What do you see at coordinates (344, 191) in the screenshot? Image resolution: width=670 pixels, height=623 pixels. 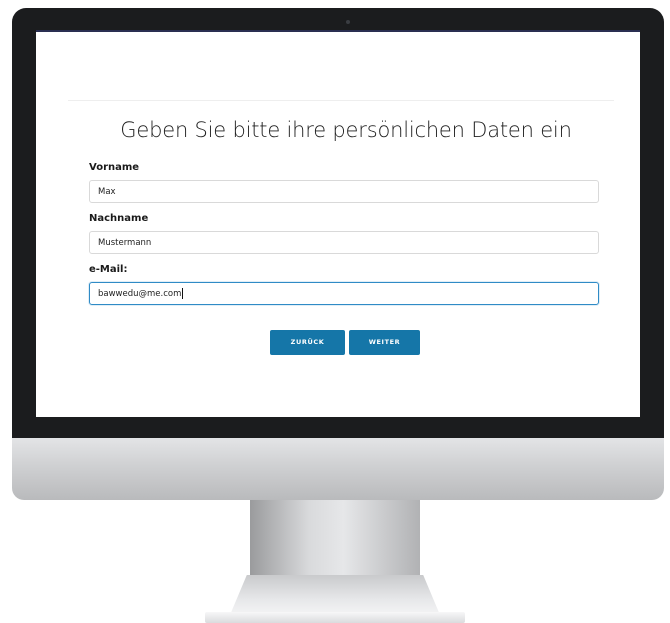 I see `first-name-input: Max` at bounding box center [344, 191].